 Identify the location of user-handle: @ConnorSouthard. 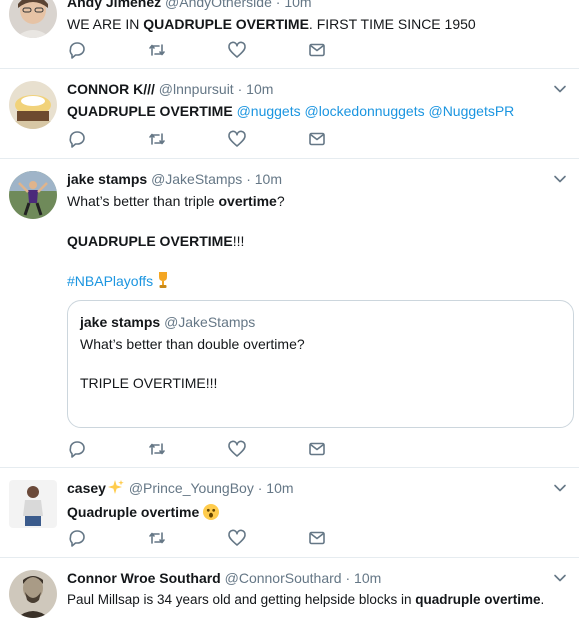
(283, 578).